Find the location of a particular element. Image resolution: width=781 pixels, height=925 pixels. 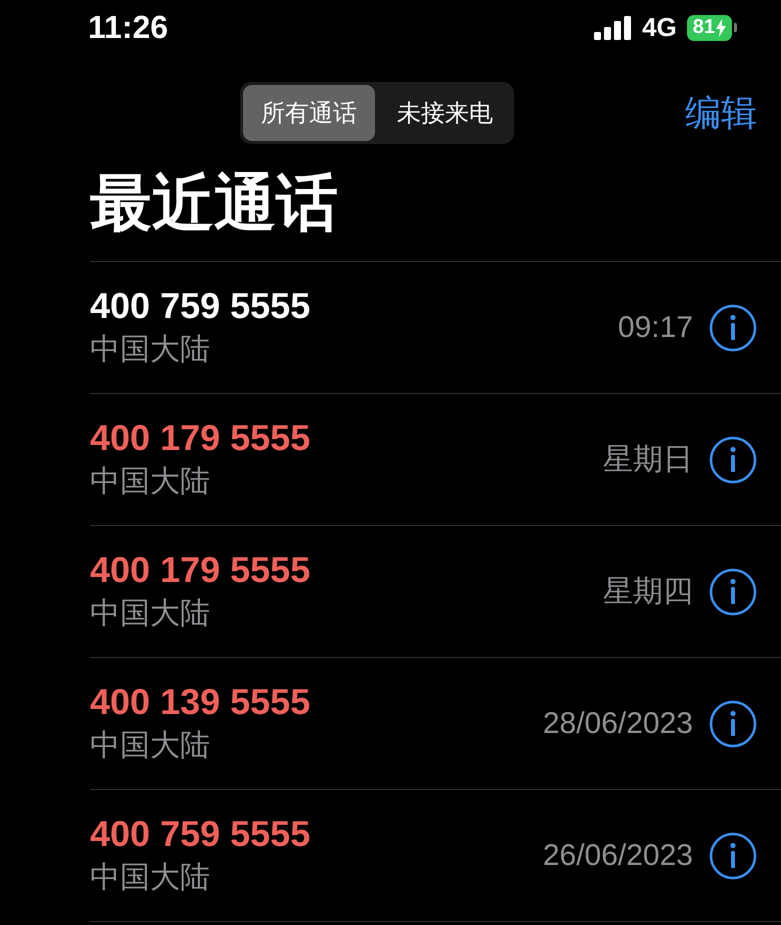

signal-icon is located at coordinates (613, 28).